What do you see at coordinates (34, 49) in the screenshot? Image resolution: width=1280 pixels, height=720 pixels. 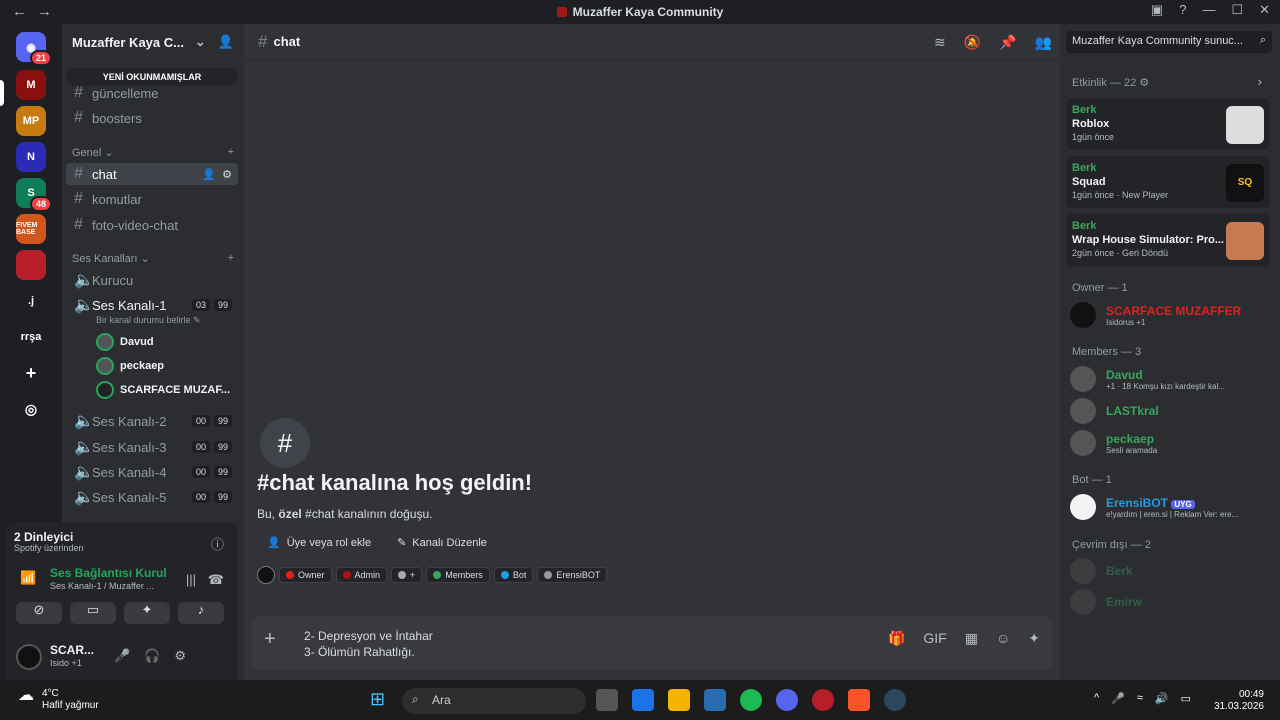 I see `direct-messages-icon: ◉ 21` at bounding box center [34, 49].